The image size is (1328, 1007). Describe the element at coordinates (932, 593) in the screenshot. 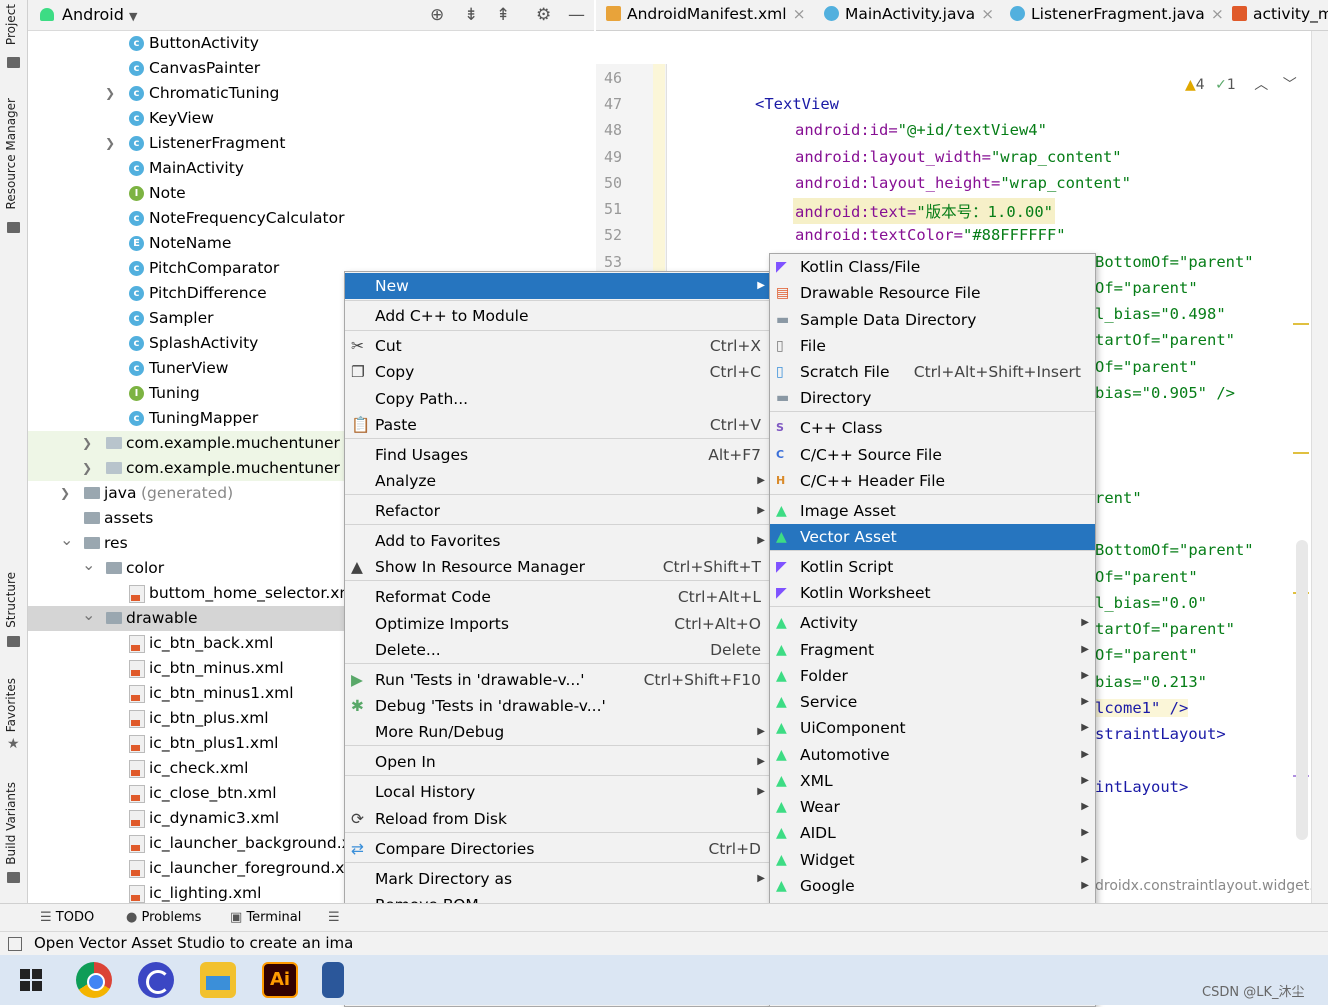

I see `new-submenu-item: ◤ Kotlin Worksheet` at that location.